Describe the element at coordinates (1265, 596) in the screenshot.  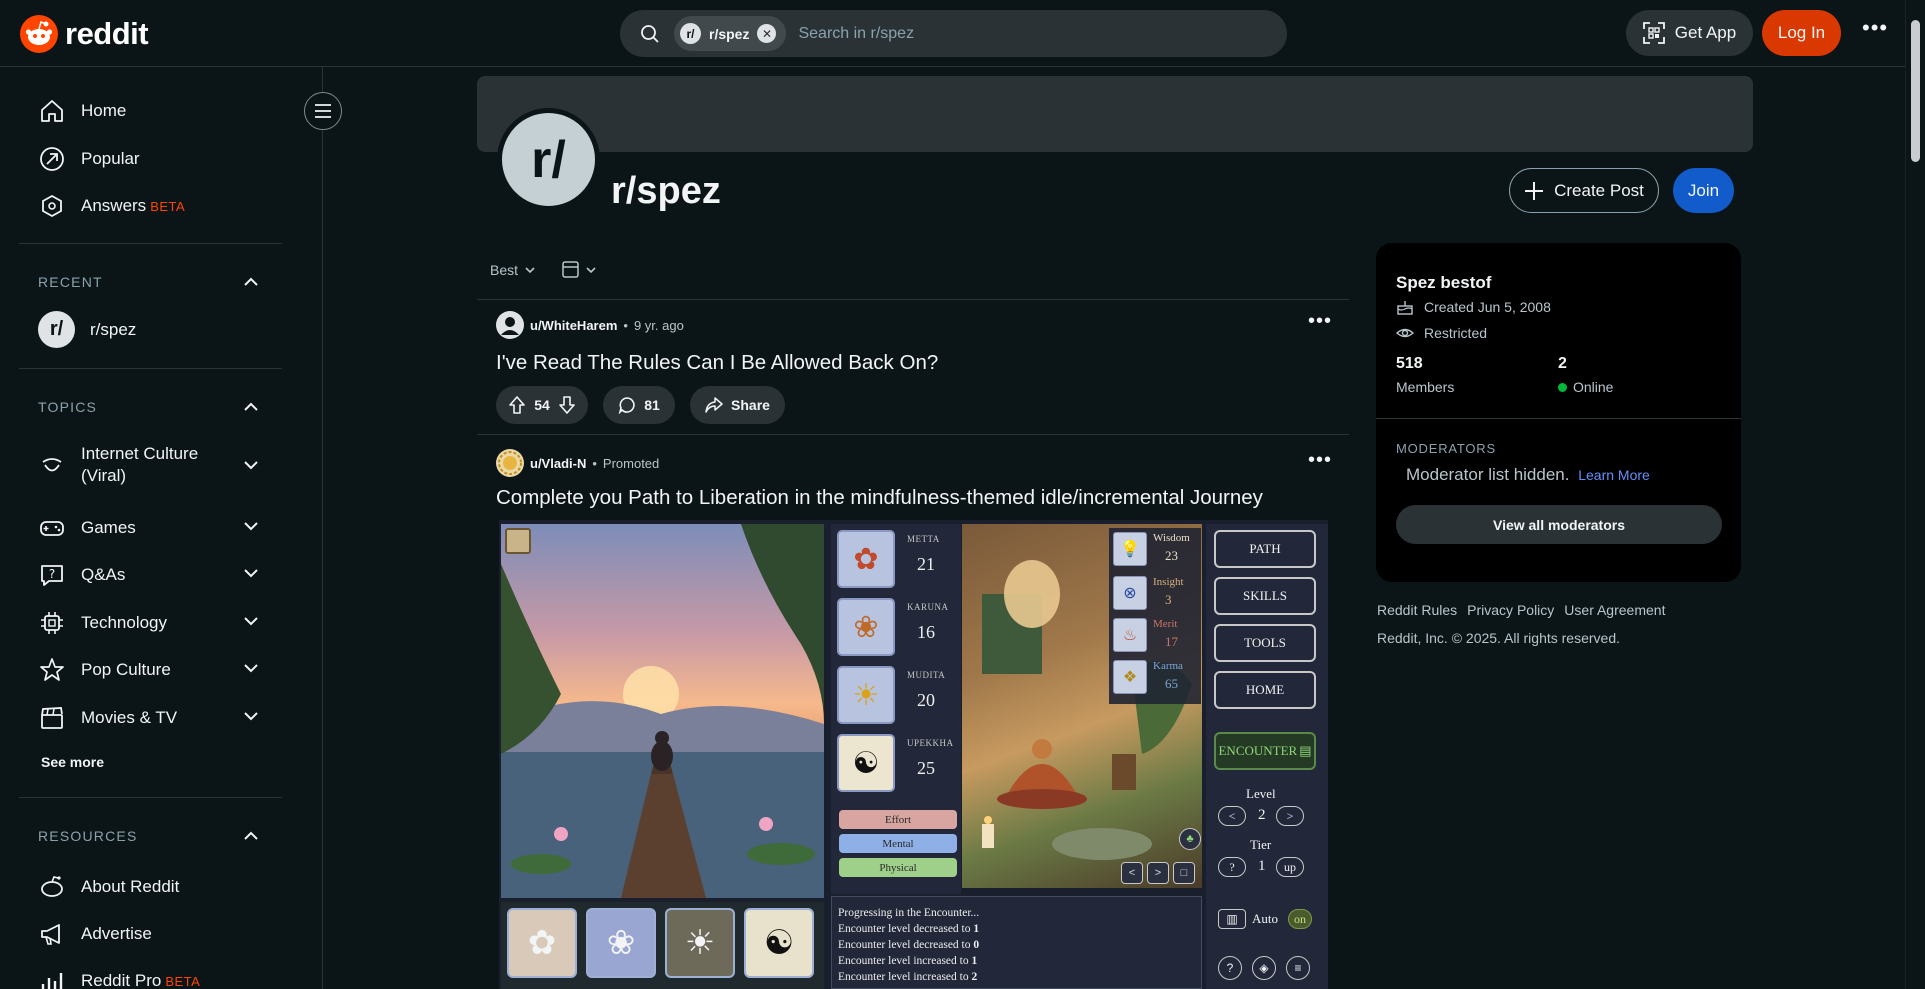
I see `skills-button: SKILLS` at that location.